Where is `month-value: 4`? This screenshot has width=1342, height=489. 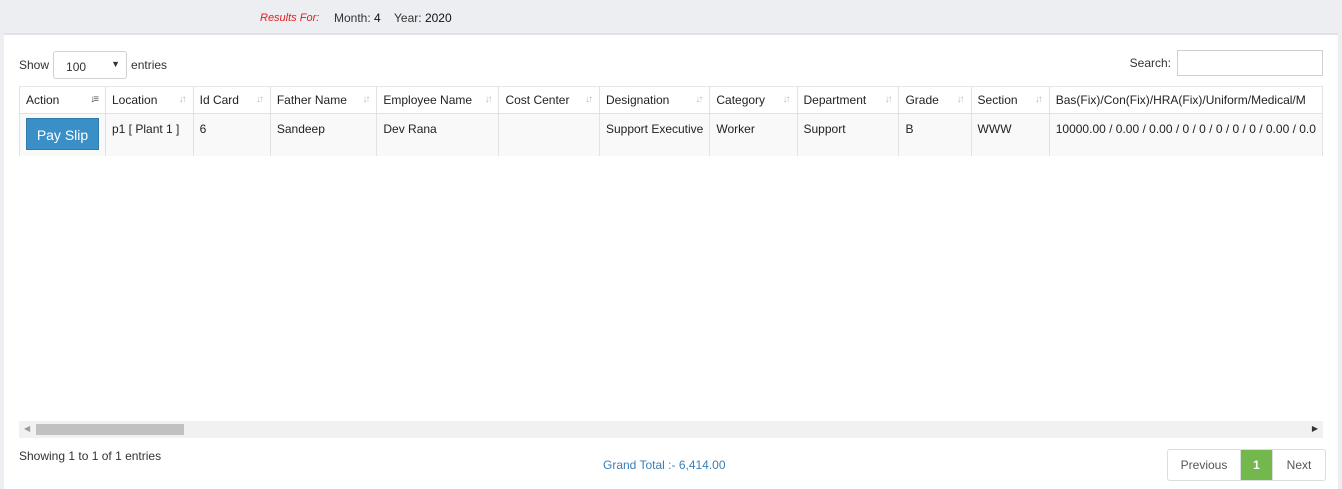
month-value: 4 is located at coordinates (377, 18).